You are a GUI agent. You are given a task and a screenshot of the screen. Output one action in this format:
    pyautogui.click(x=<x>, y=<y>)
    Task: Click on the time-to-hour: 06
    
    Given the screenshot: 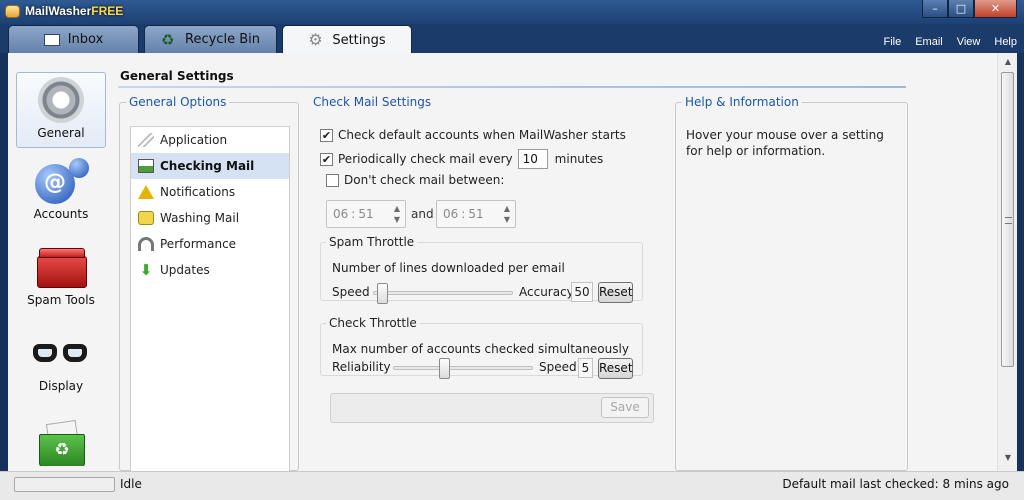 What is the action you would take?
    pyautogui.click(x=451, y=214)
    